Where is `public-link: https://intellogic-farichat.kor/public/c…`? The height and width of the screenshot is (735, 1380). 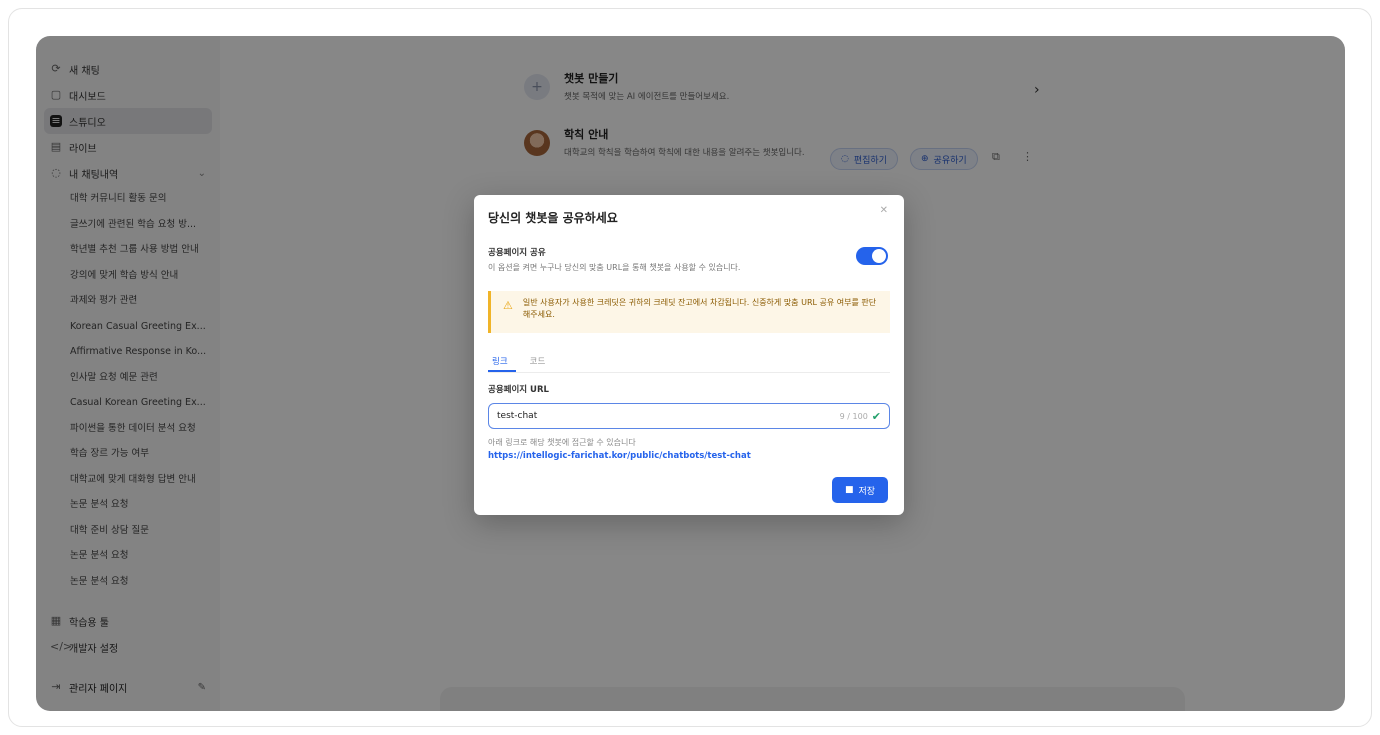
public-link: https://intellogic-farichat.kor/public/c… is located at coordinates (689, 456).